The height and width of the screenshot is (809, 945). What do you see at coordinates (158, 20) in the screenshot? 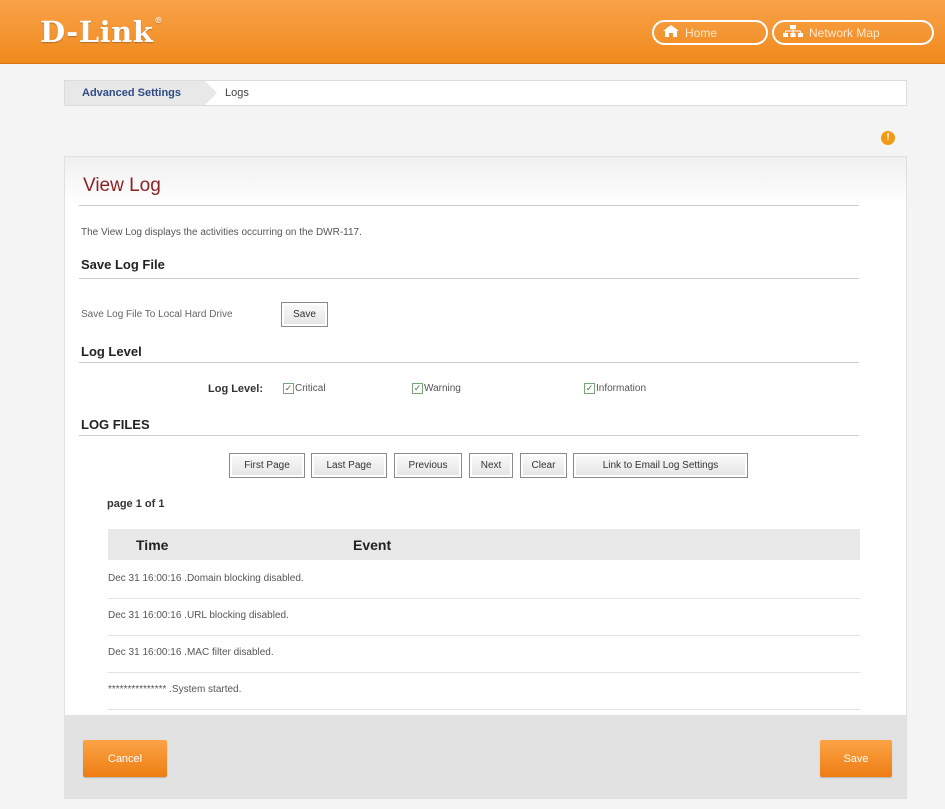
I see `logo-registered-mark: ®` at bounding box center [158, 20].